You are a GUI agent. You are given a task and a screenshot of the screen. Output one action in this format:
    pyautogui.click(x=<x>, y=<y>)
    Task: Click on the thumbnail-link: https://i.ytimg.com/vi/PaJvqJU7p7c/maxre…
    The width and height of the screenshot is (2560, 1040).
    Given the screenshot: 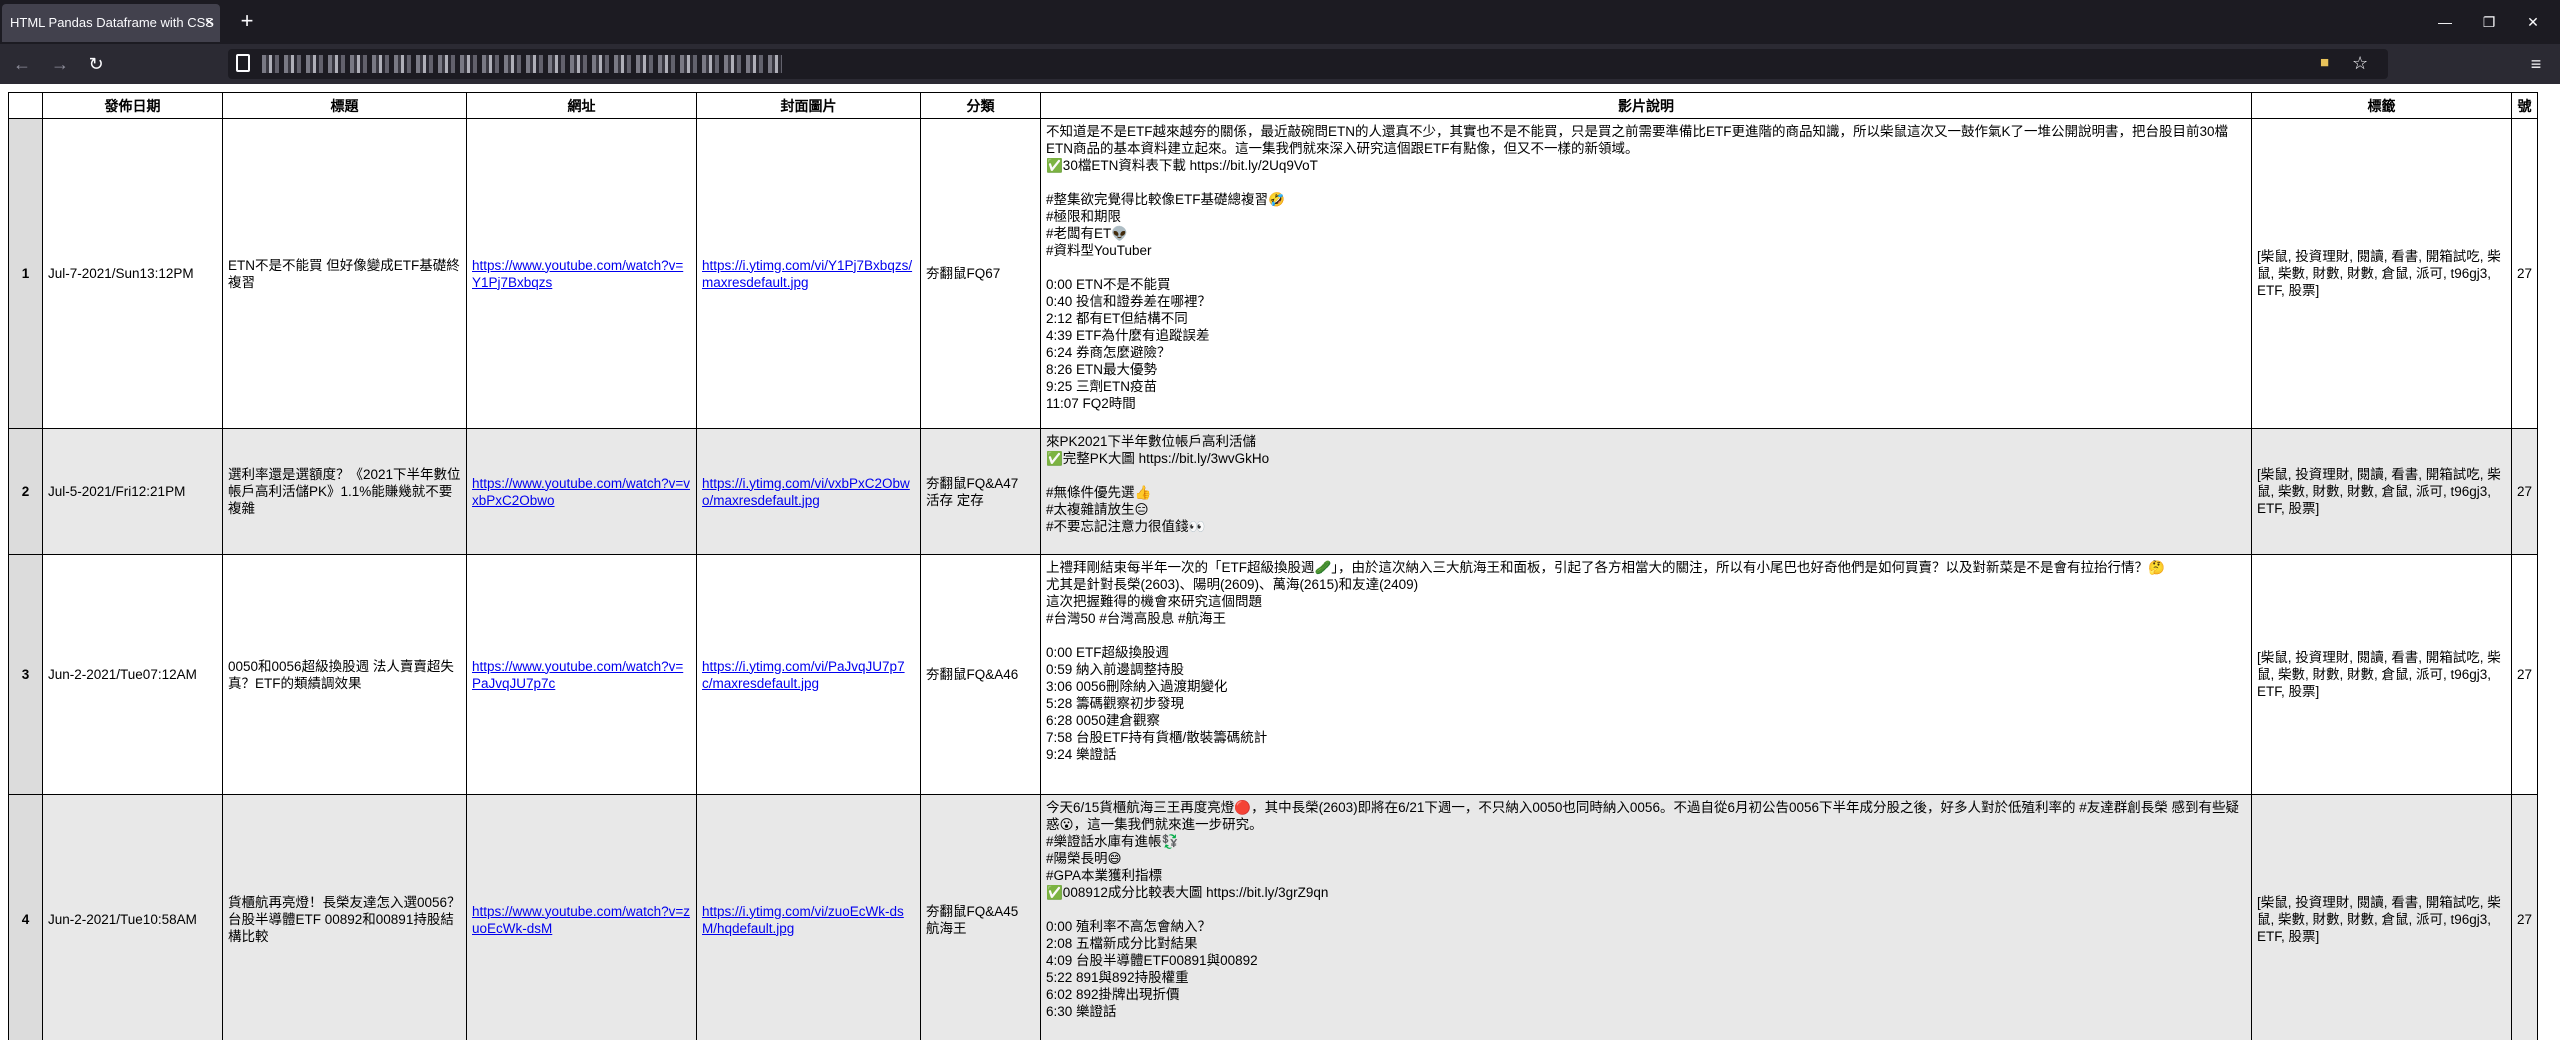 What is the action you would take?
    pyautogui.click(x=803, y=675)
    